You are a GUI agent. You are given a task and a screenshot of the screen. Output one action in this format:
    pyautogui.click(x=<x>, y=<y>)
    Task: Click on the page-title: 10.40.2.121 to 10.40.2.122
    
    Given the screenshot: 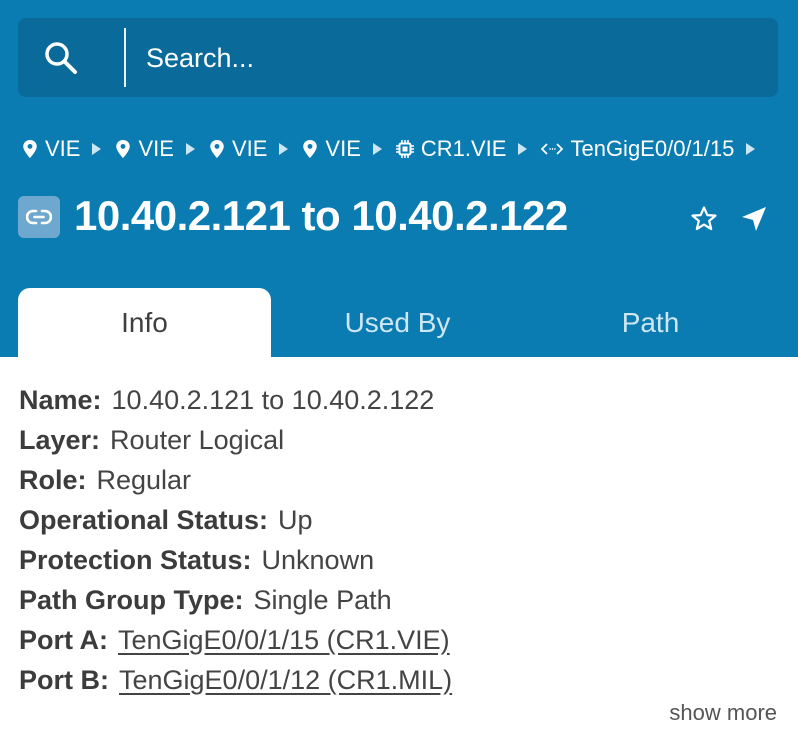 What is the action you would take?
    pyautogui.click(x=321, y=215)
    